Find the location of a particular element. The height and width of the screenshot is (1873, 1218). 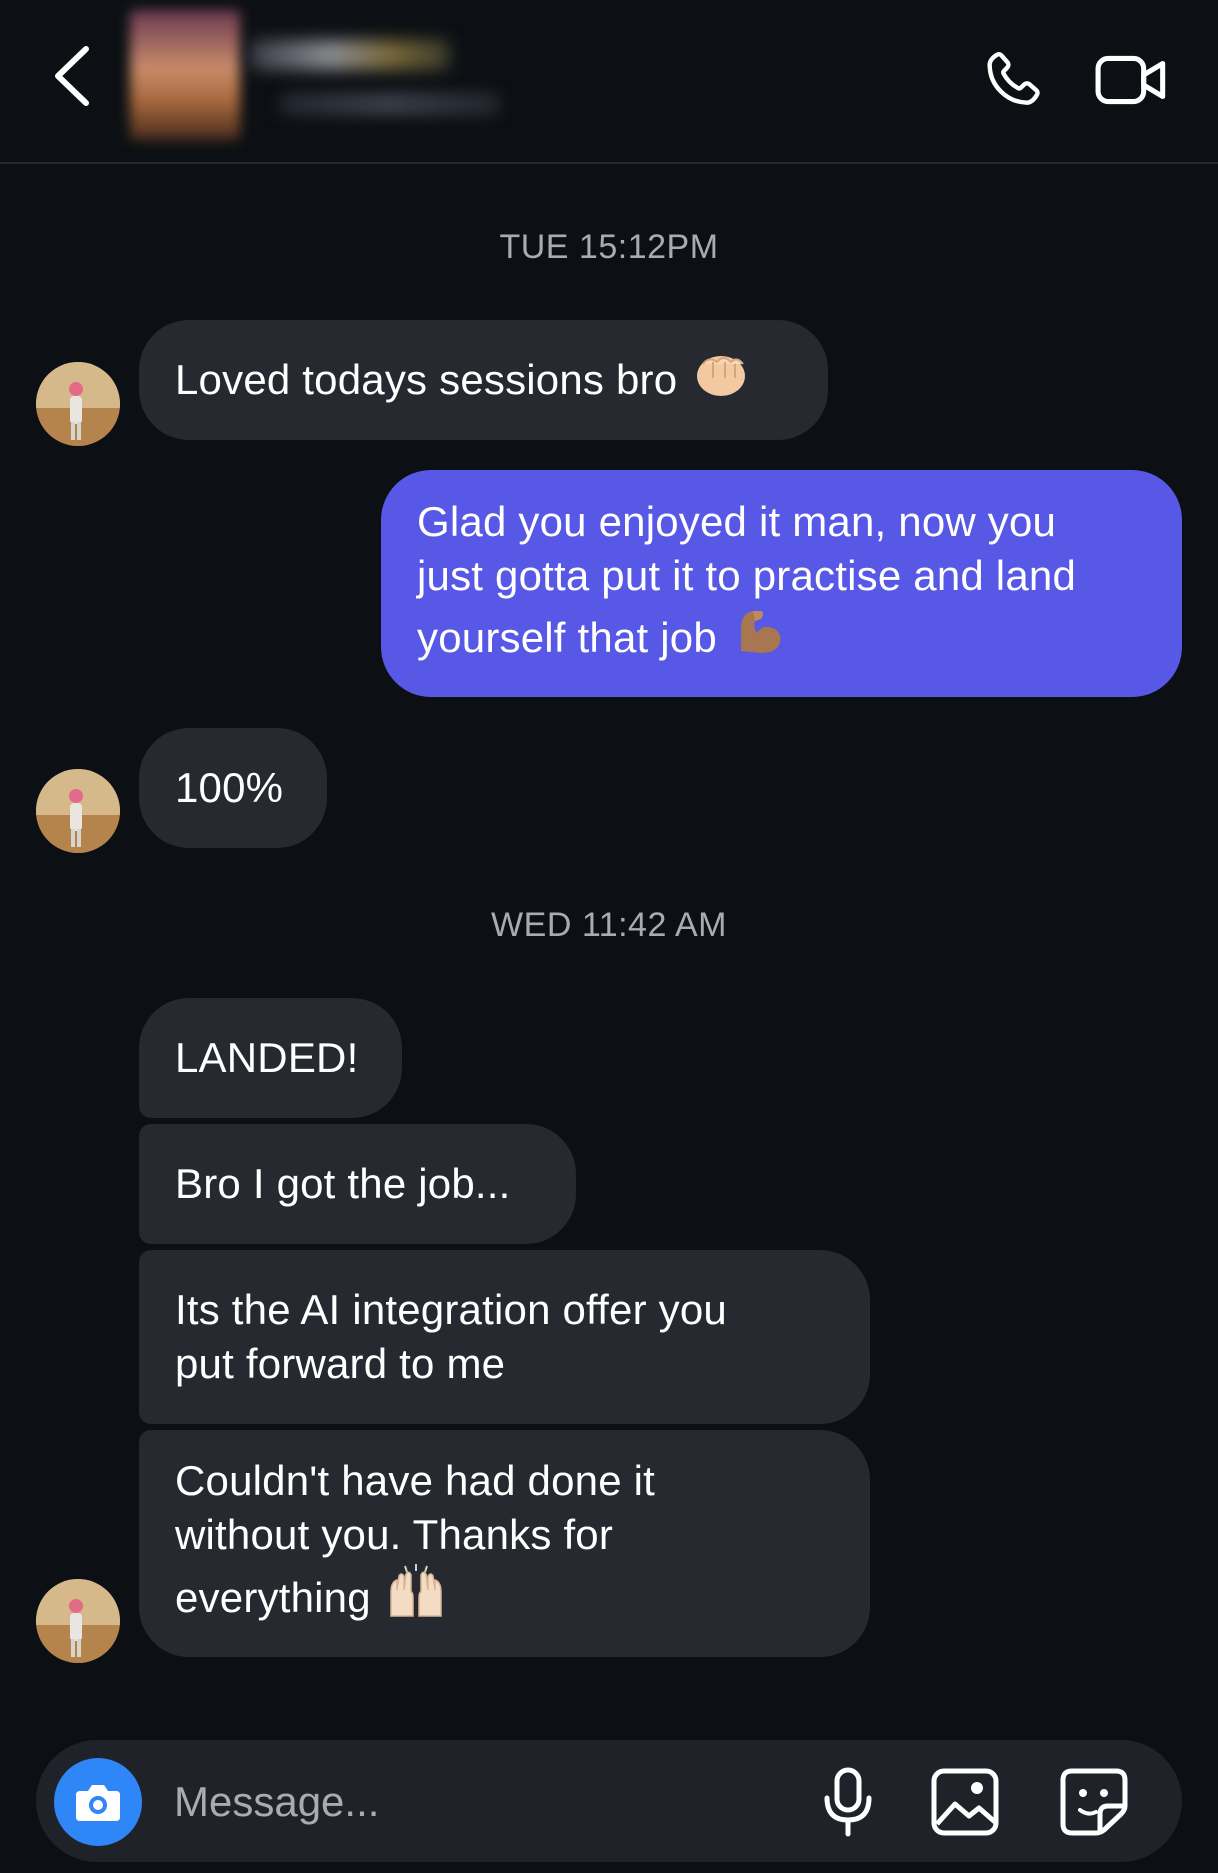

image-icon is located at coordinates (965, 1802).